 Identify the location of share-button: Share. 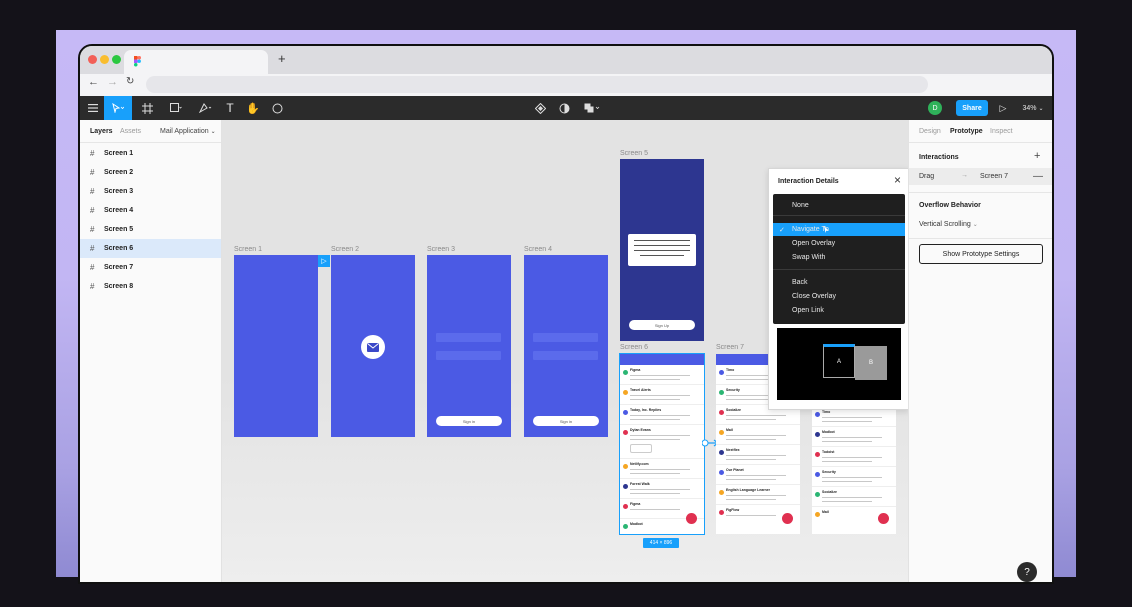
(972, 108).